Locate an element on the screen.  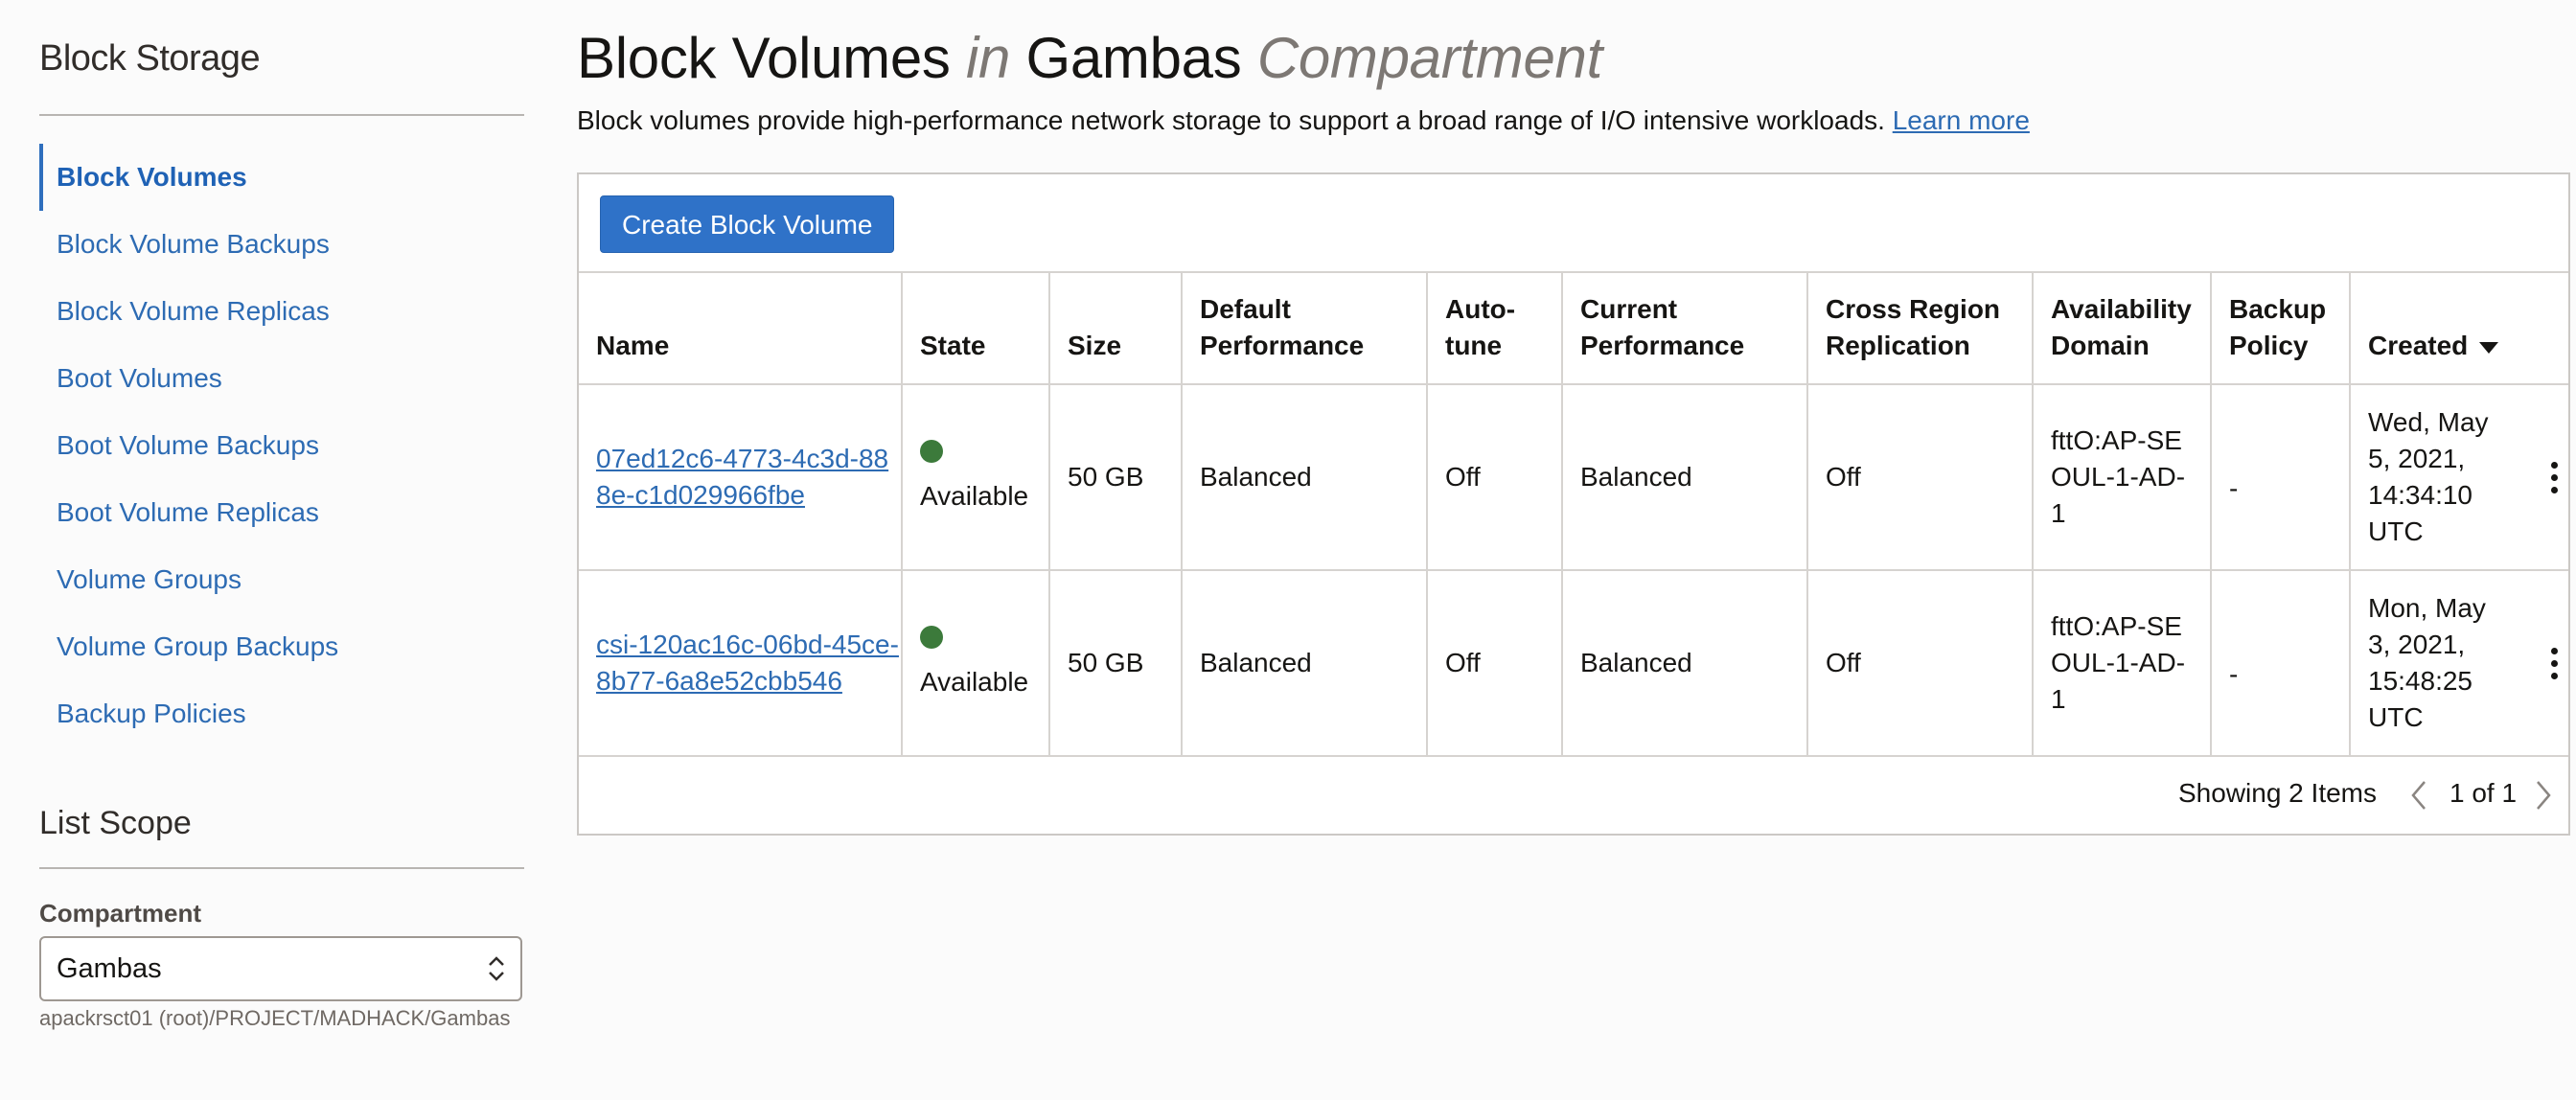
sidebar-item-boot-volumes: Boot Volumes is located at coordinates (281, 379).